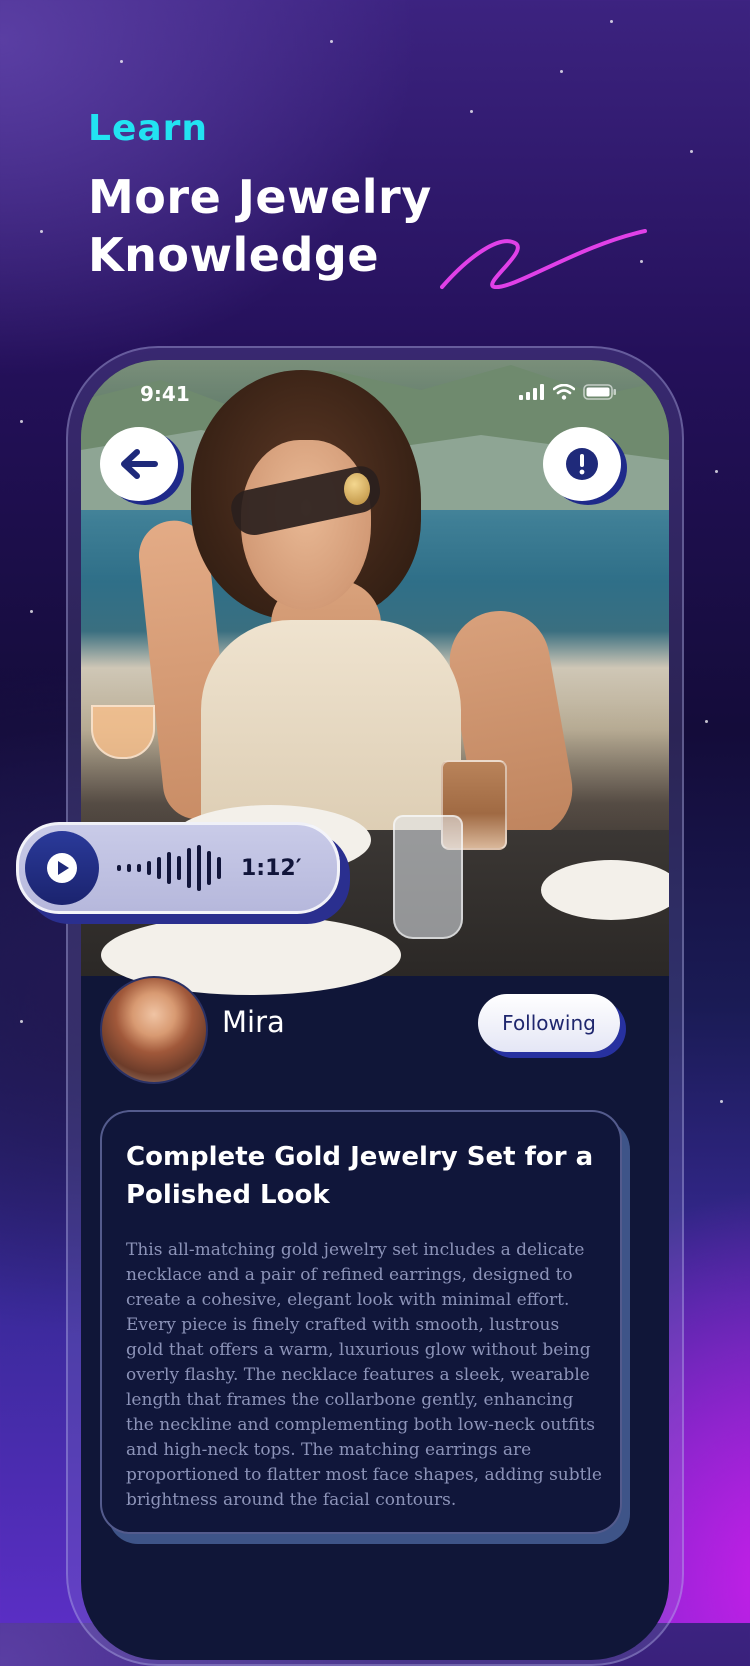  I want to click on cellular-signal-icon, so click(531, 392).